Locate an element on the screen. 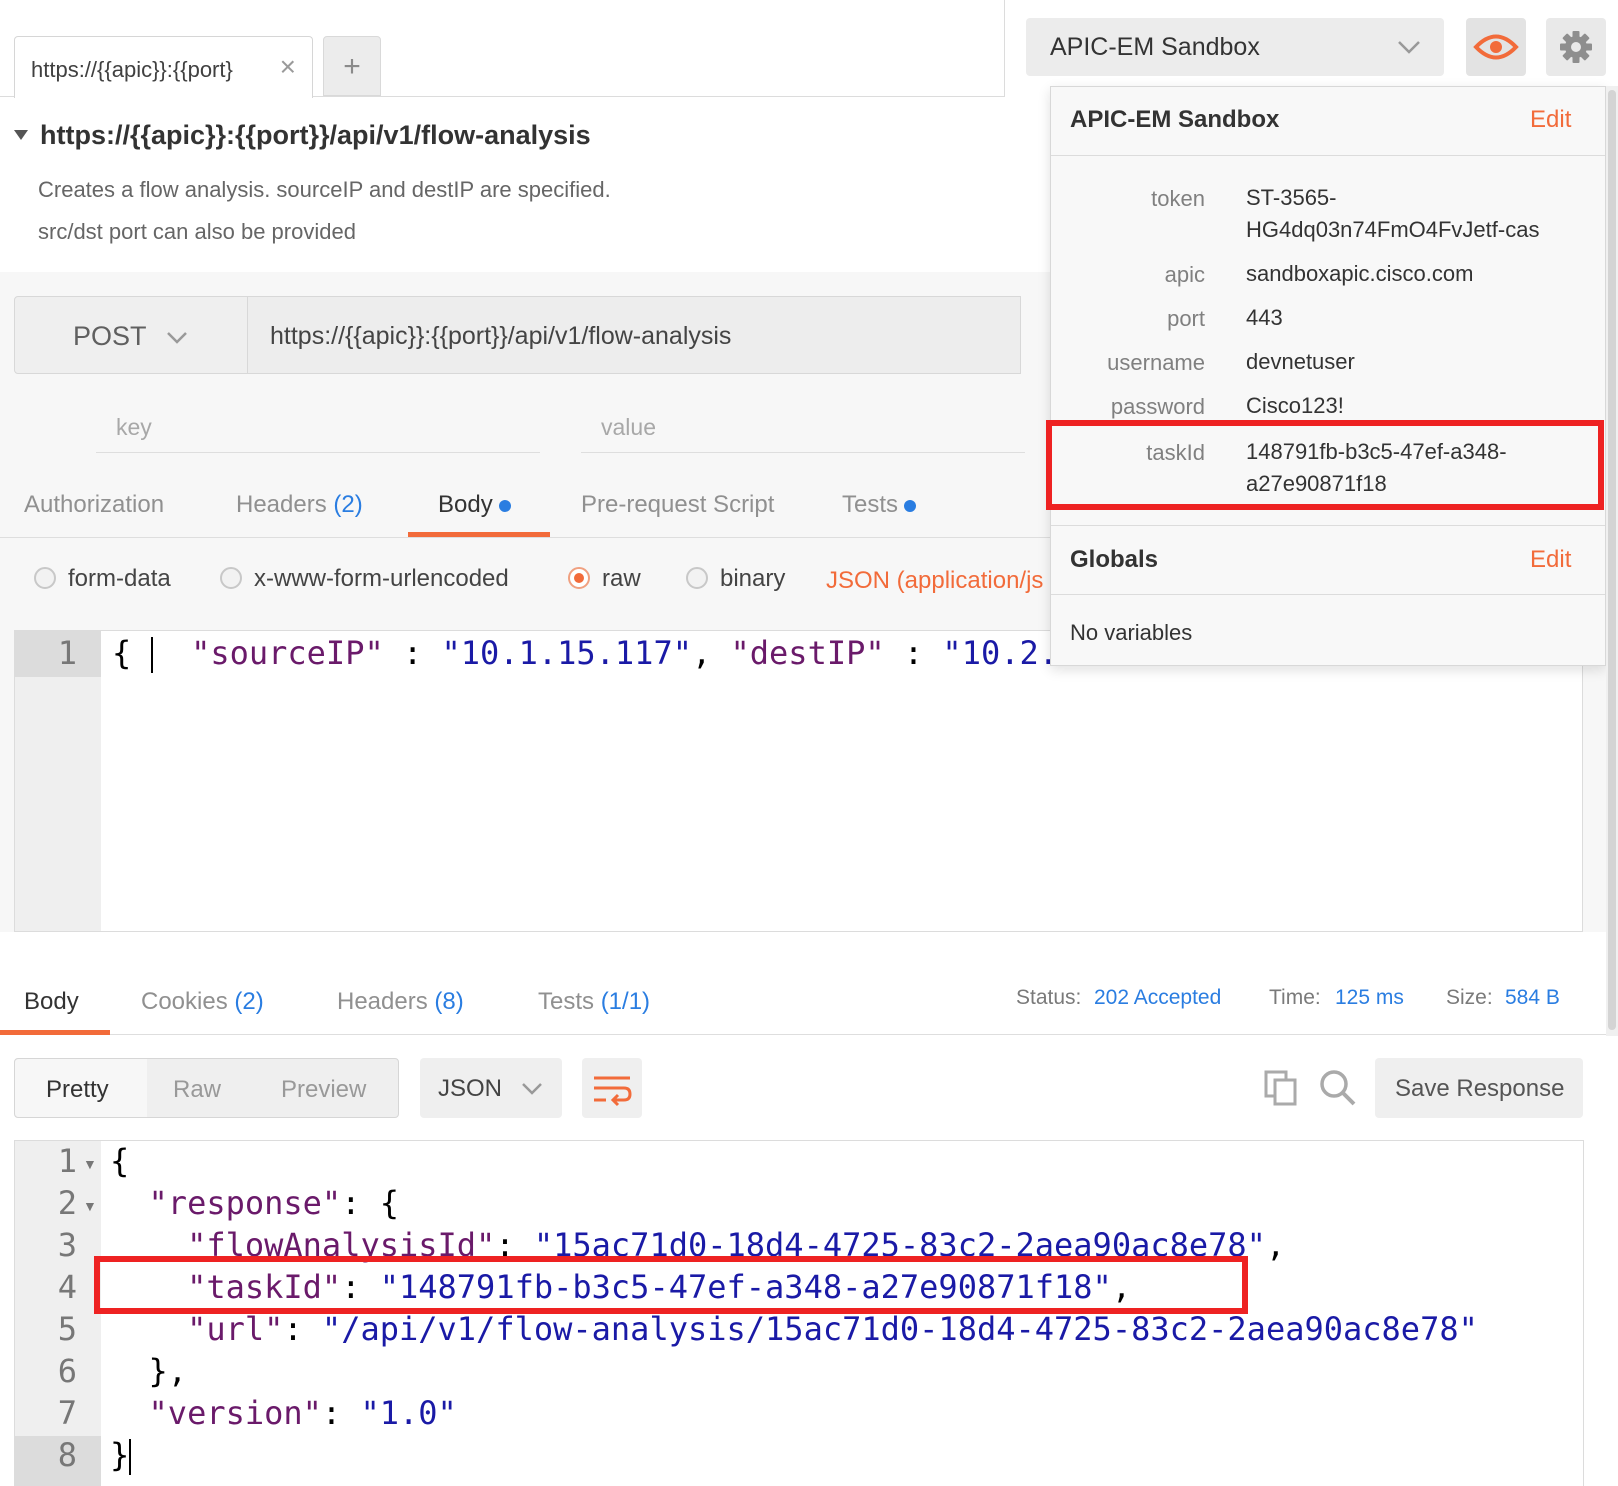 The height and width of the screenshot is (1486, 1618). tab-tests-label: Tests is located at coordinates (870, 504).